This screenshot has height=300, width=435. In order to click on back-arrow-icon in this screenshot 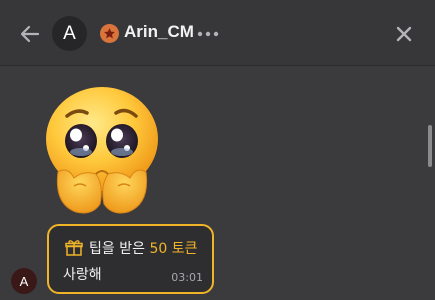, I will do `click(30, 34)`.